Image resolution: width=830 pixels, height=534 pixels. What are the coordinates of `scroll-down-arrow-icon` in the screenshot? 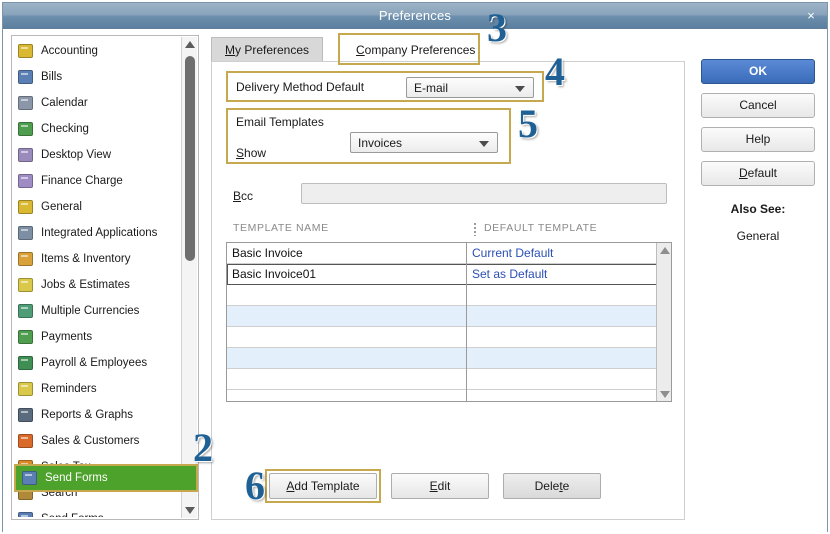 It's located at (190, 510).